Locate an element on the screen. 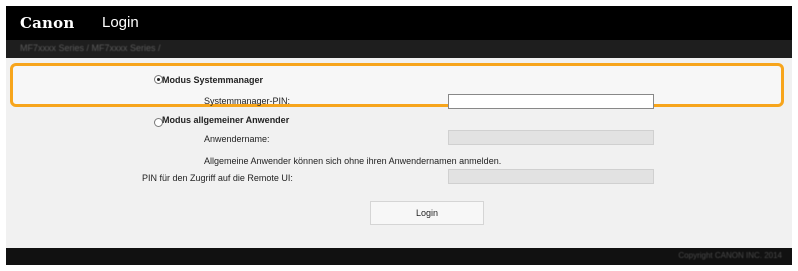 The width and height of the screenshot is (798, 271). username-label: Anwendername: is located at coordinates (237, 139).